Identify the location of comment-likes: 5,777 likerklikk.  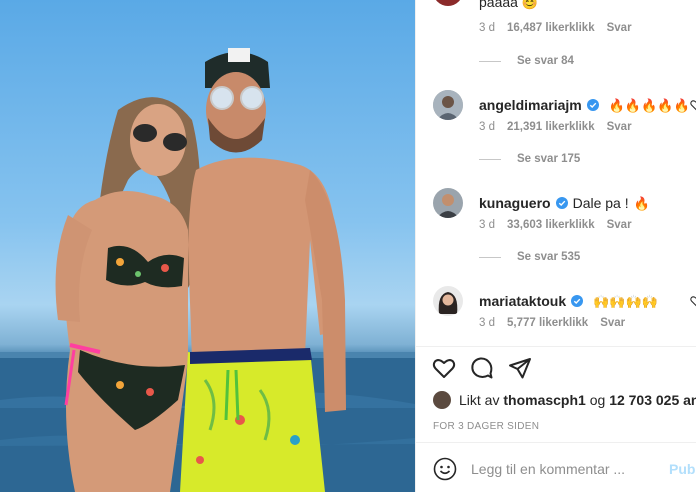
(547, 323).